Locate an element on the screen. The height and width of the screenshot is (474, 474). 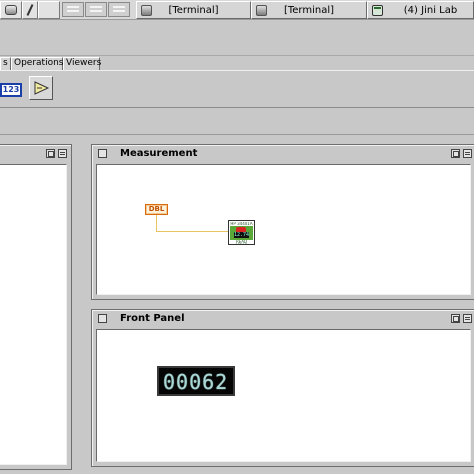
workspace-2-button is located at coordinates (96, 9).